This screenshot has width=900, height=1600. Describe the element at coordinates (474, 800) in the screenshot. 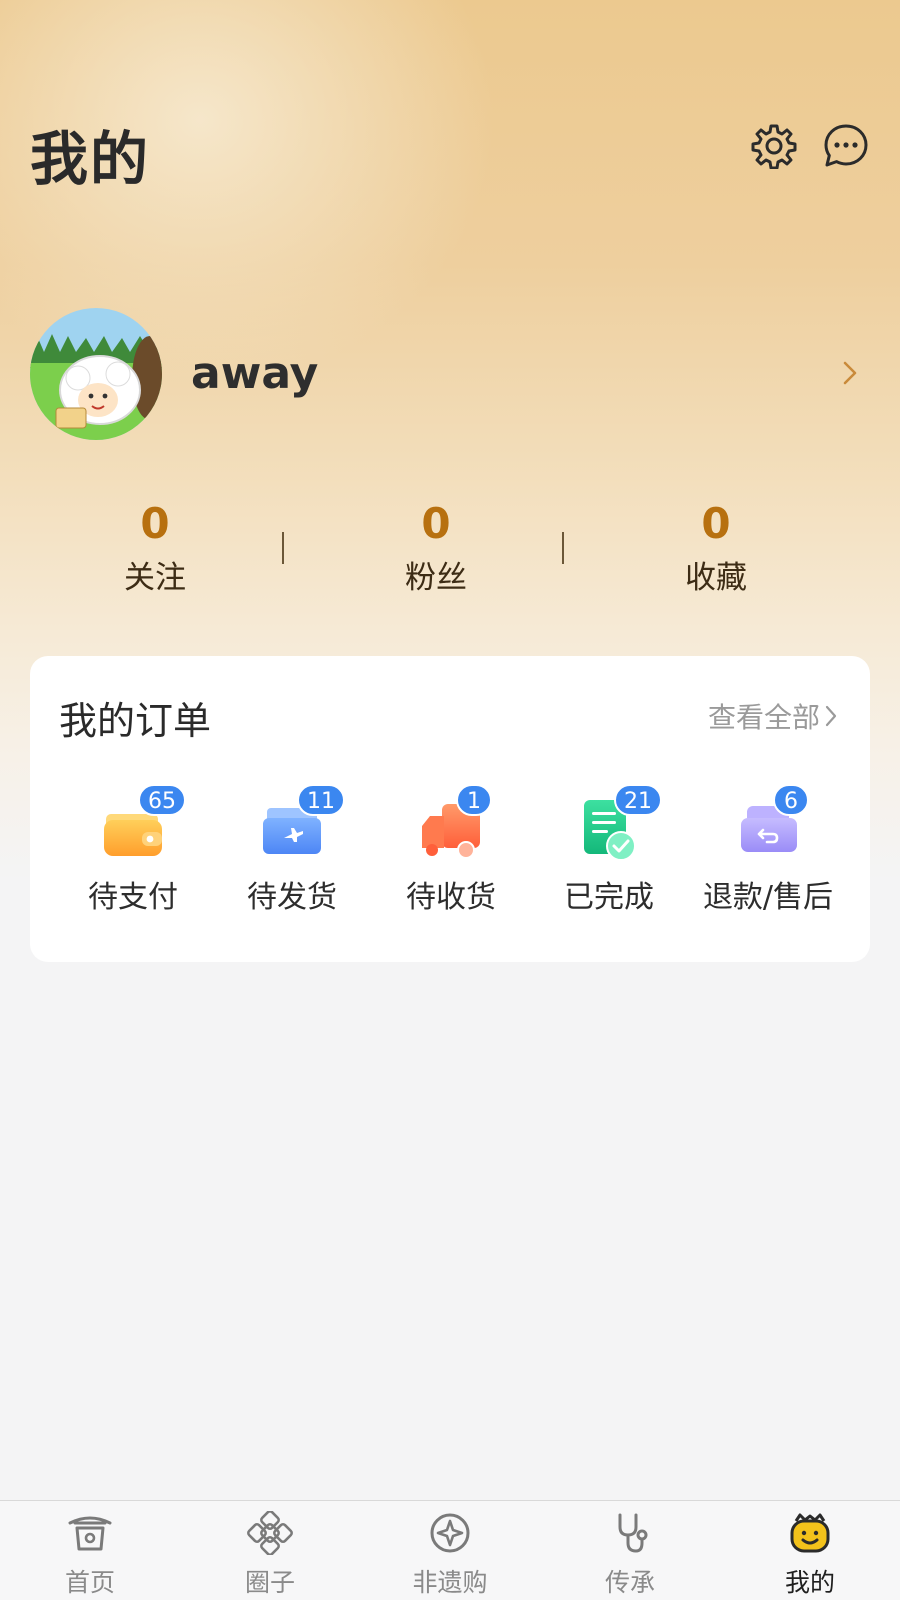

I see `pending-receipt-count-badge: 1` at that location.